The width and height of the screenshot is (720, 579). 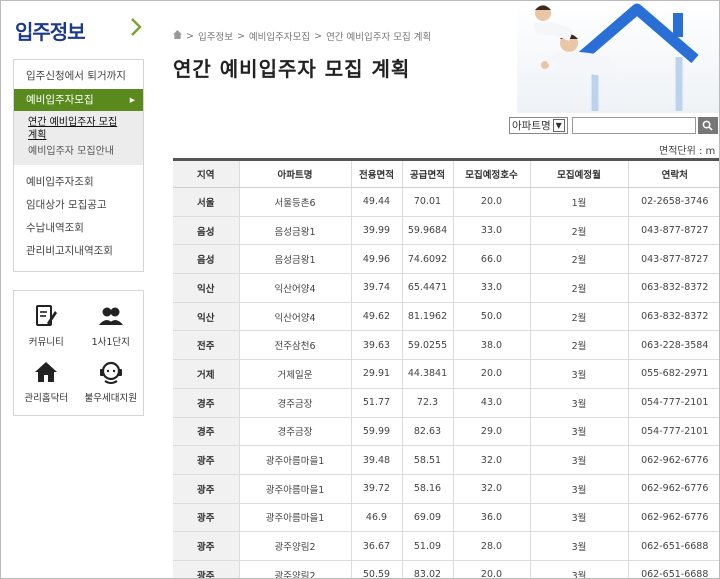 What do you see at coordinates (78, 76) in the screenshot?
I see `sidebar-item-move-in-guide: 입주신청에서 퇴거까지` at bounding box center [78, 76].